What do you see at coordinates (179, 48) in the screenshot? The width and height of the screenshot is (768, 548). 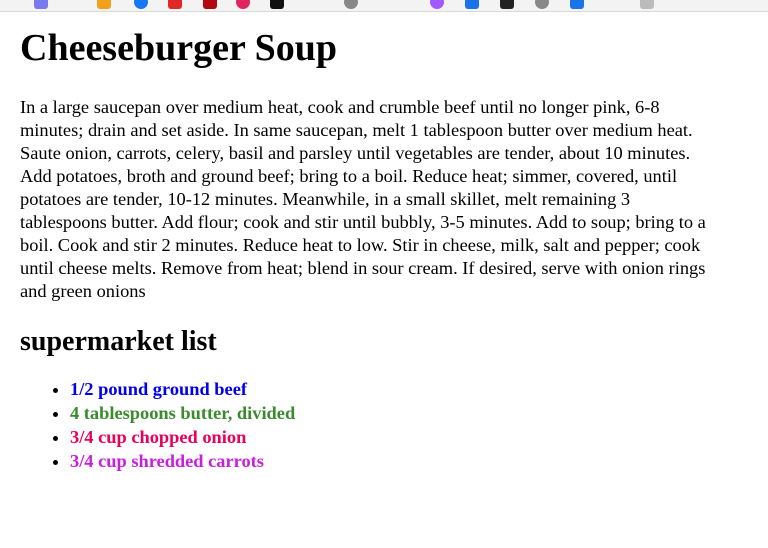 I see `page-title: Cheeseburger Soup` at bounding box center [179, 48].